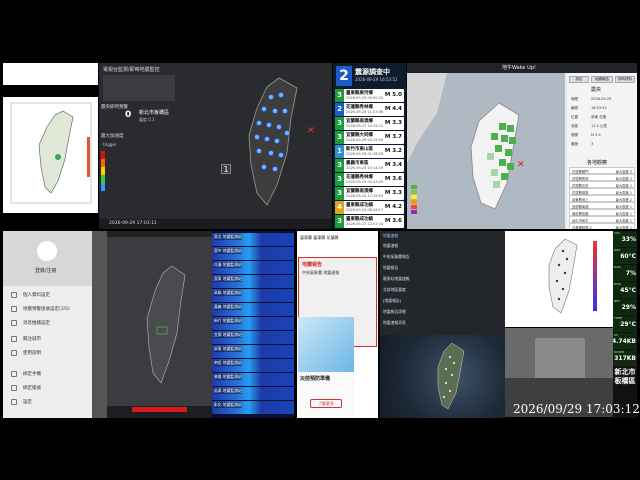  What do you see at coordinates (133, 223) in the screenshot?
I see `monitor-footer-time: 2026-09-29 17:03:11` at bounding box center [133, 223].